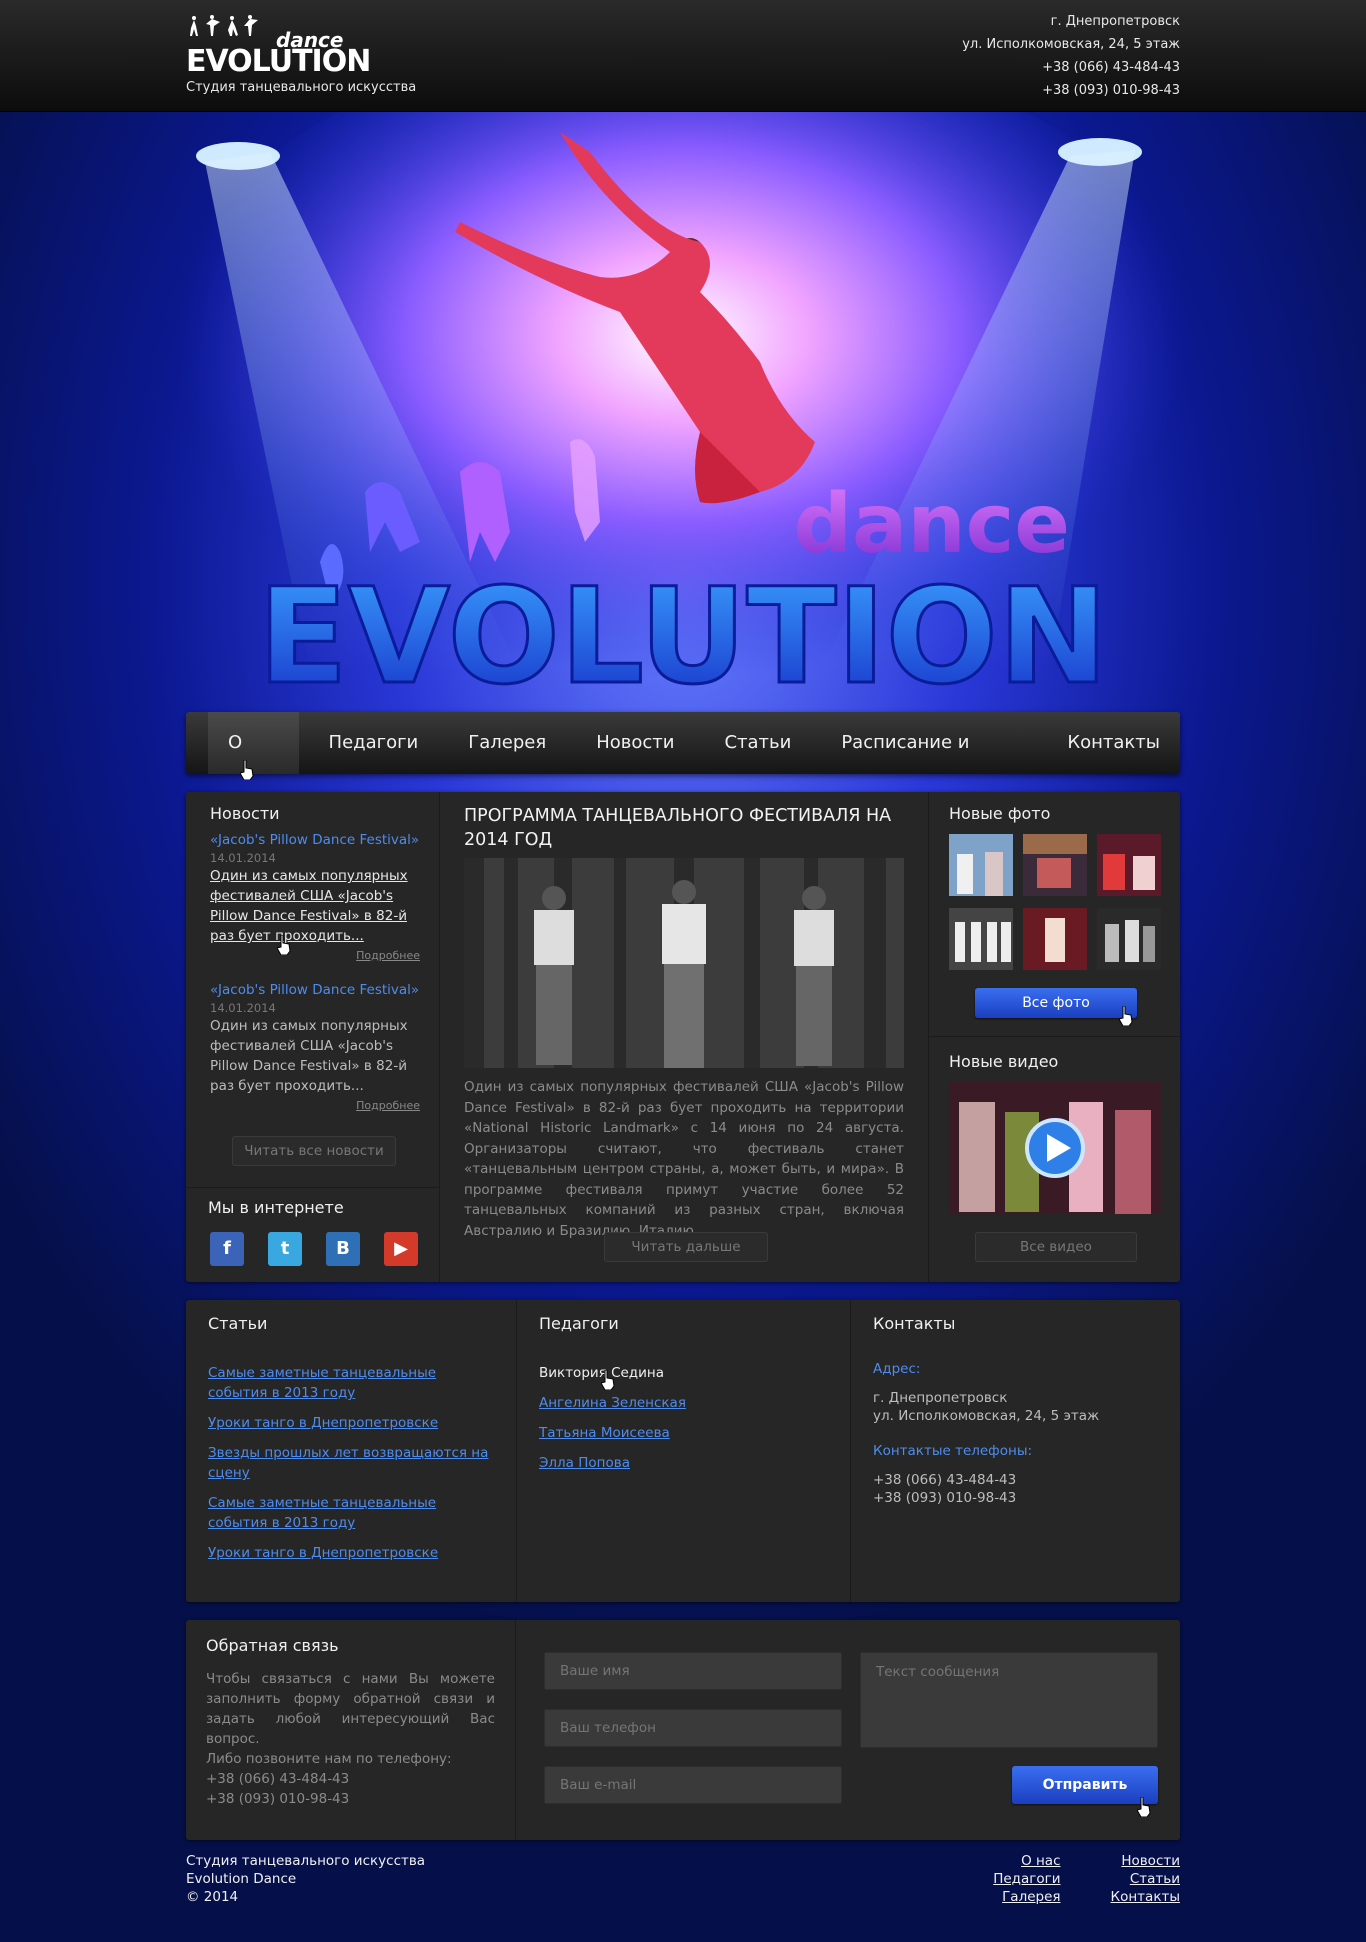  Describe the element at coordinates (684, 963) in the screenshot. I see `article-image` at that location.